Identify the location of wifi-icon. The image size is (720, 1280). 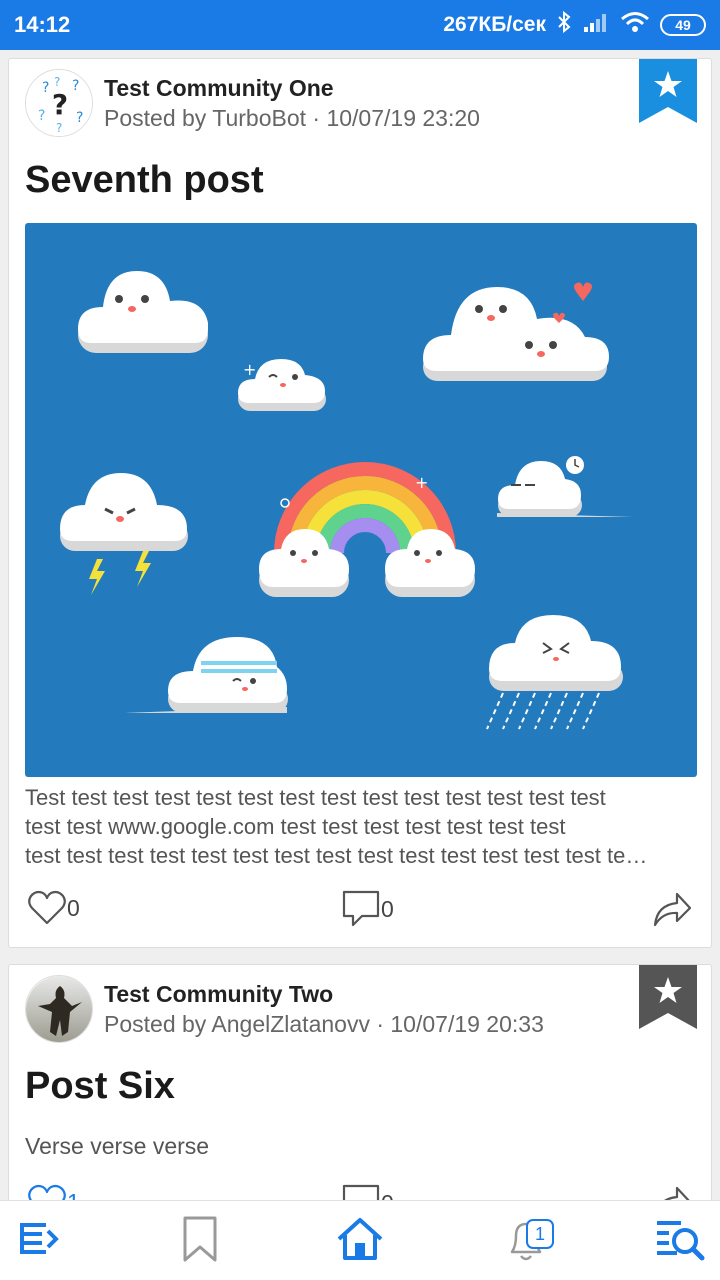
(635, 25).